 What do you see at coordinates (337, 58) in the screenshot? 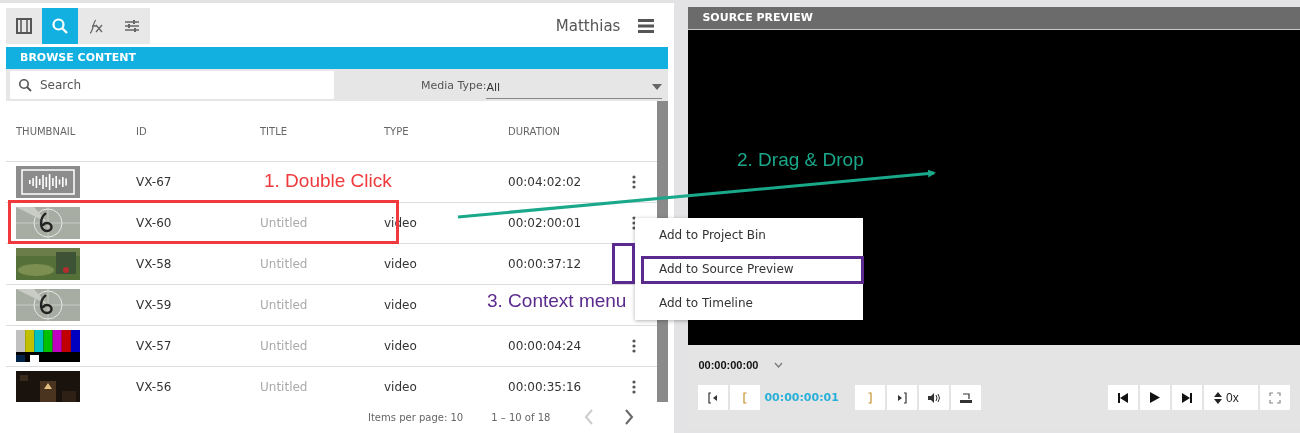
I see `section-title: BROWSE CONTENT` at bounding box center [337, 58].